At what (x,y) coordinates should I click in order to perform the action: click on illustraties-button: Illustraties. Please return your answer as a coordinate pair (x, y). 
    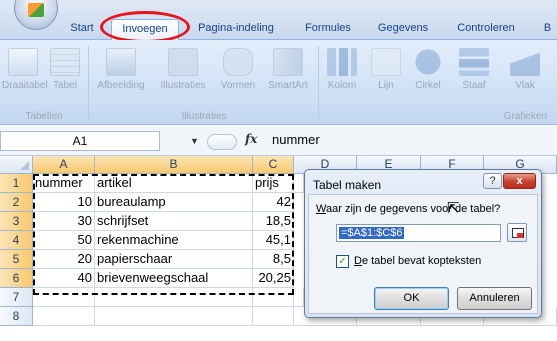
    Looking at the image, I should click on (183, 74).